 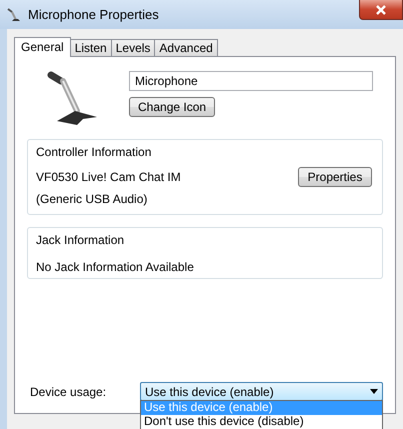 I want to click on group-title: Controller Information, so click(x=94, y=152).